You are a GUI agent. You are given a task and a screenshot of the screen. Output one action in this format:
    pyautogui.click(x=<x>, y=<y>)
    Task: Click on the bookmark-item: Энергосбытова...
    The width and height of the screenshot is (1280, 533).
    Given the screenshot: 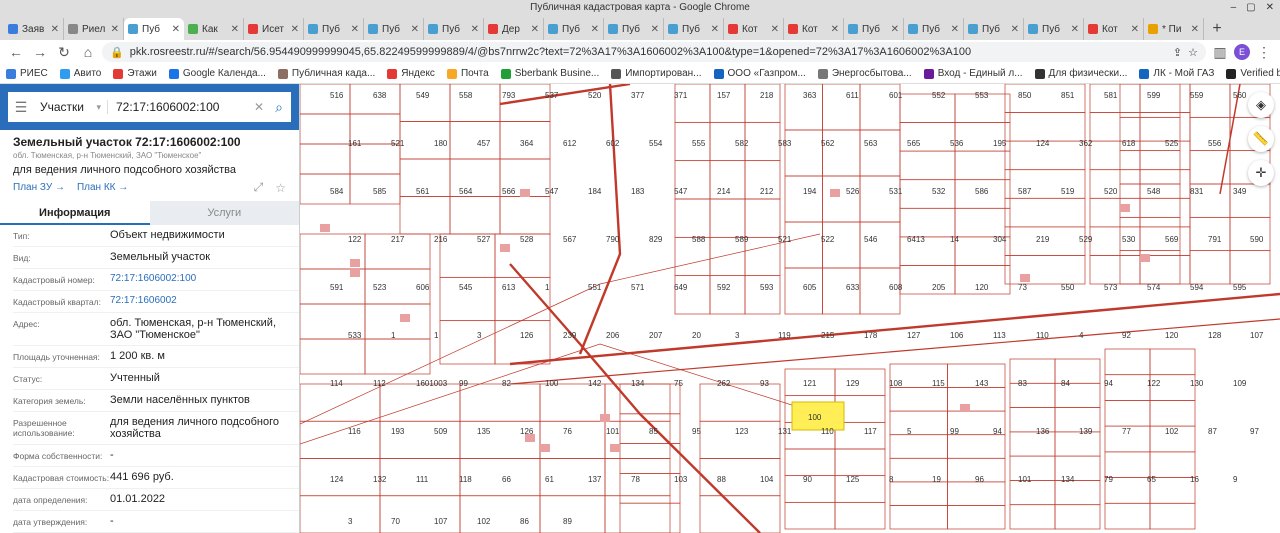 What is the action you would take?
    pyautogui.click(x=864, y=73)
    